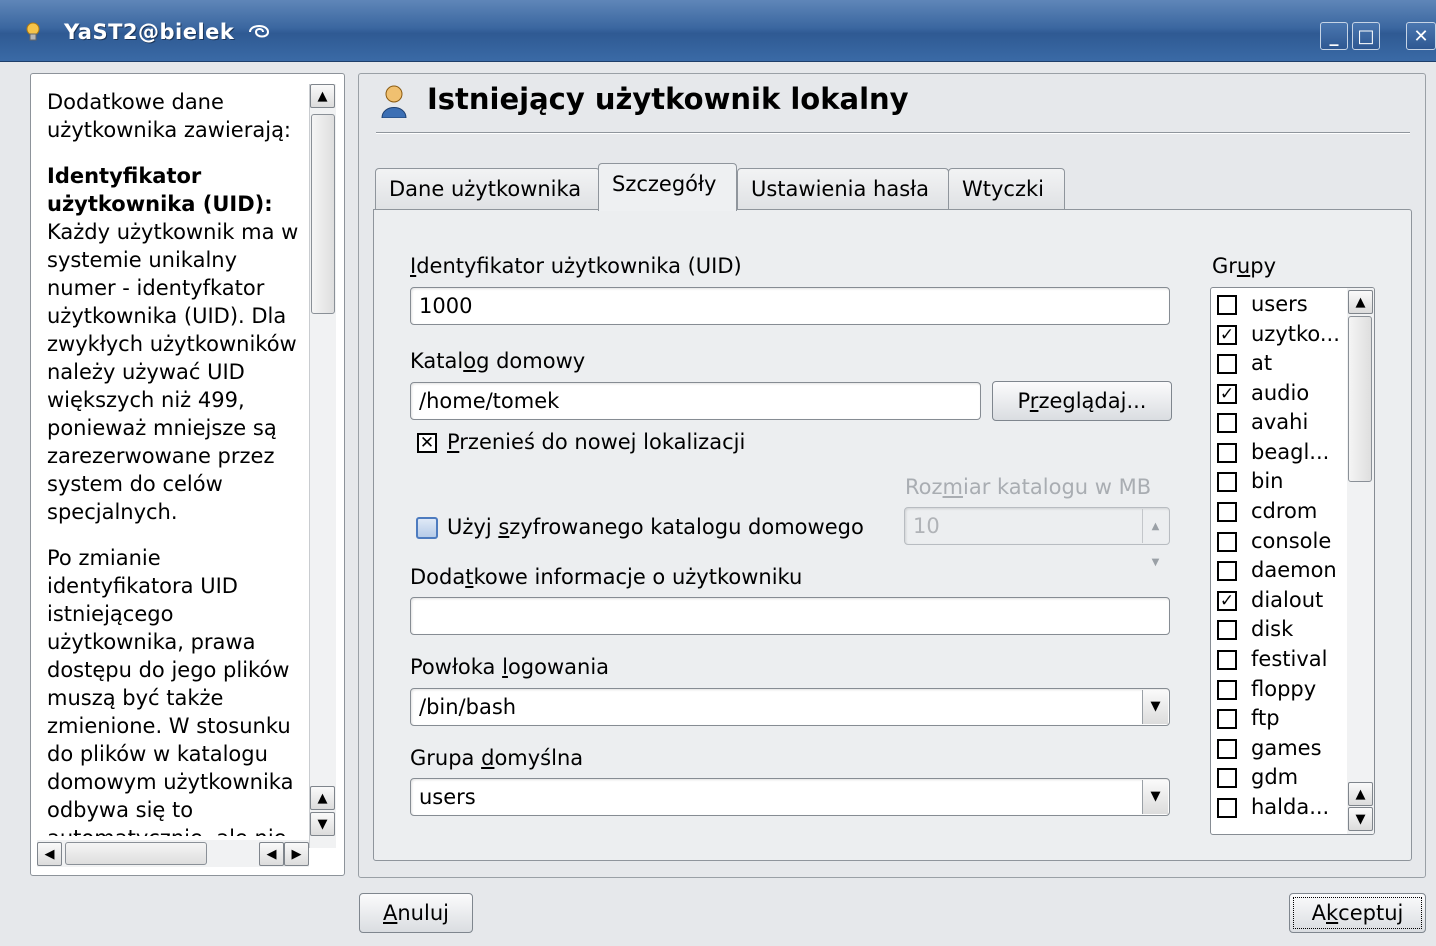  Describe the element at coordinates (1155, 538) in the screenshot. I see `spin-arrows-icon: ▲ ▼` at that location.